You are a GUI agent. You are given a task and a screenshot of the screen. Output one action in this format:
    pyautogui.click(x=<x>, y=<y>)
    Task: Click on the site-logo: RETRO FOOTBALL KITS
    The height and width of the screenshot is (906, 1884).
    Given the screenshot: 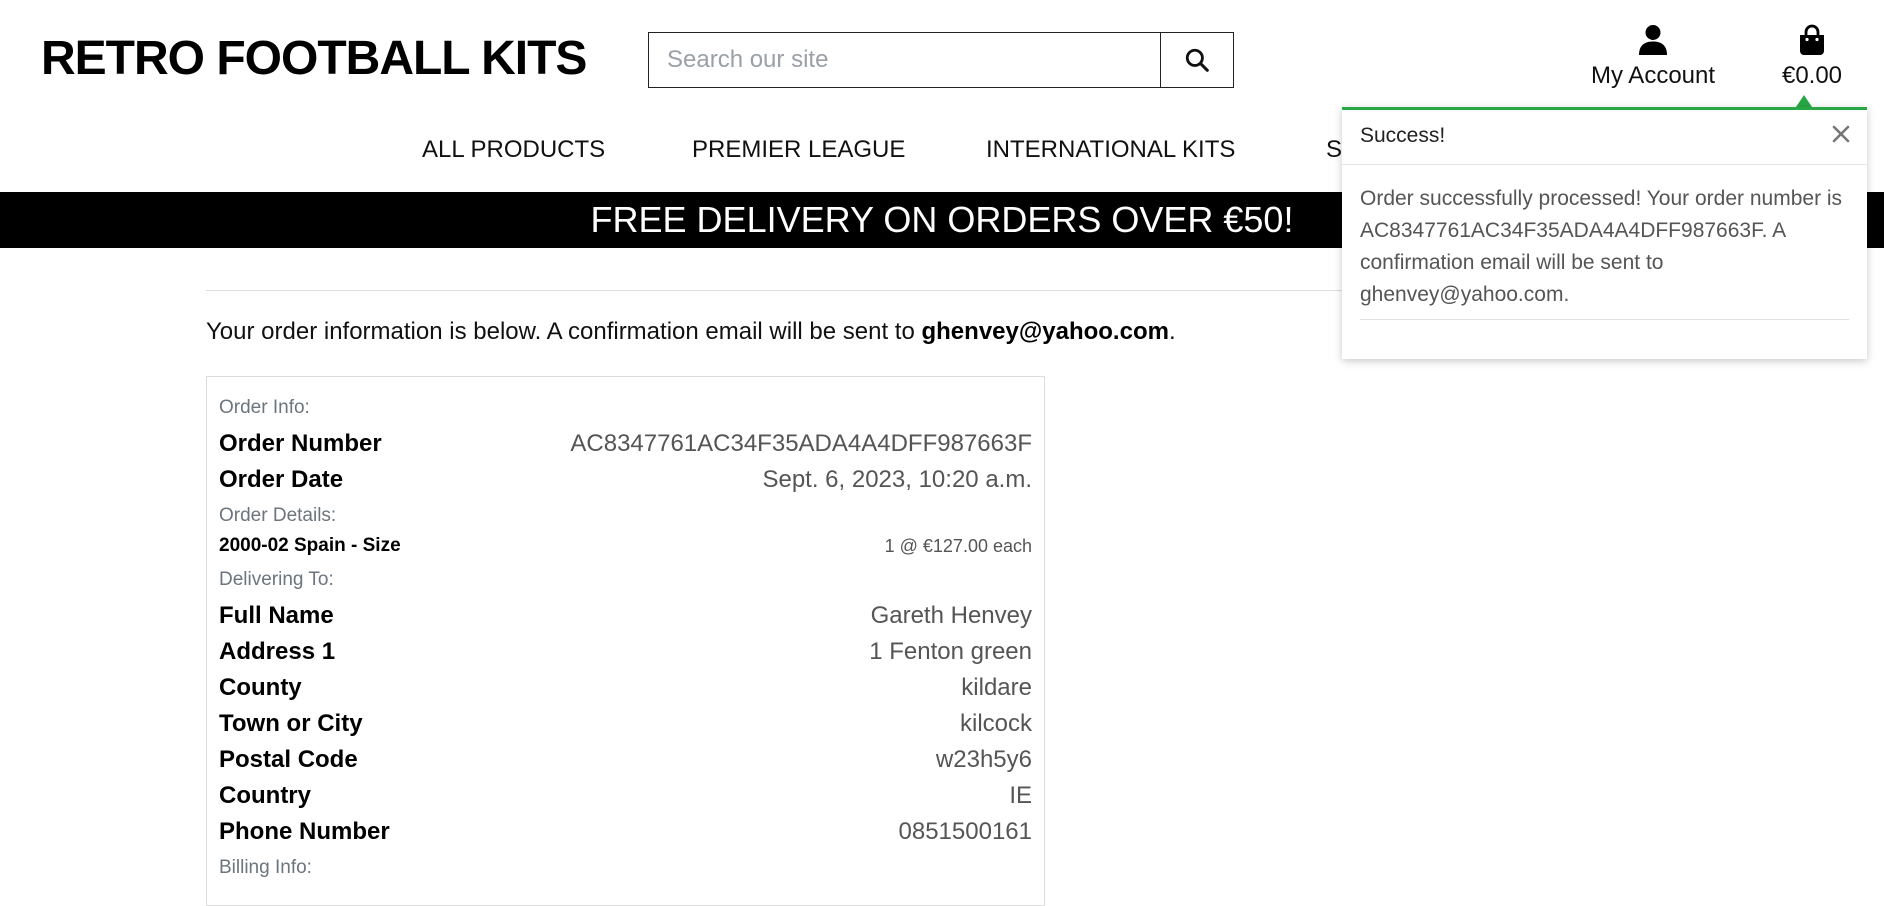 What is the action you would take?
    pyautogui.click(x=314, y=58)
    